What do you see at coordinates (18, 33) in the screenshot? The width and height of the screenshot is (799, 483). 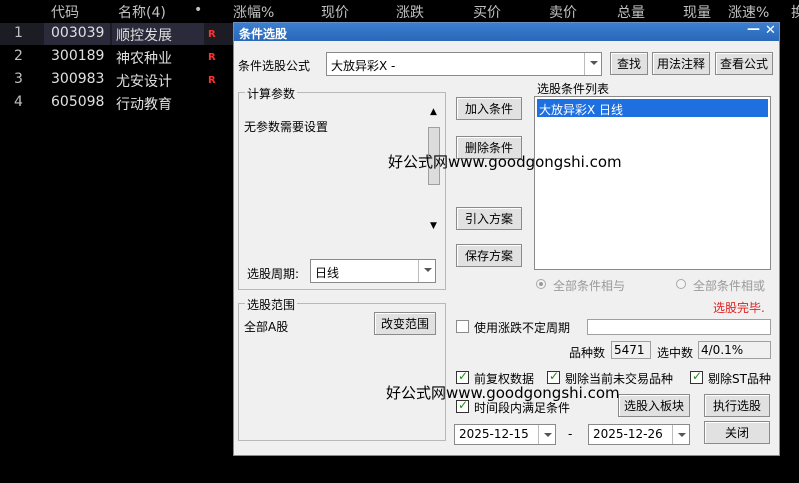 I see `row-index: 1` at bounding box center [18, 33].